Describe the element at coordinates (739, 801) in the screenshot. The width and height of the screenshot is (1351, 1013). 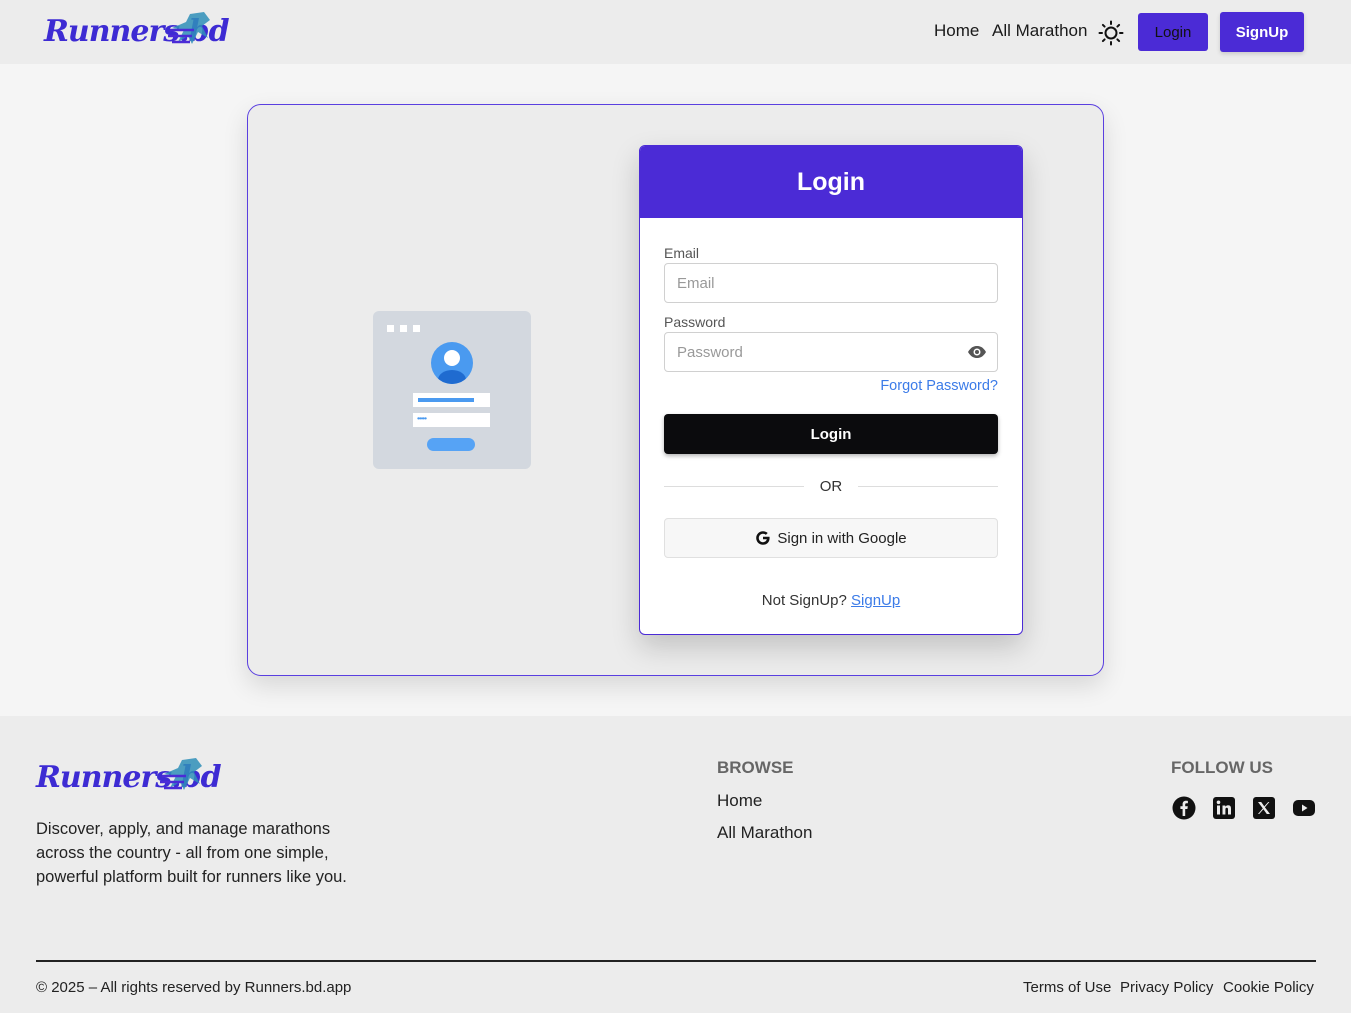
I see `footer-home-link: Home` at that location.